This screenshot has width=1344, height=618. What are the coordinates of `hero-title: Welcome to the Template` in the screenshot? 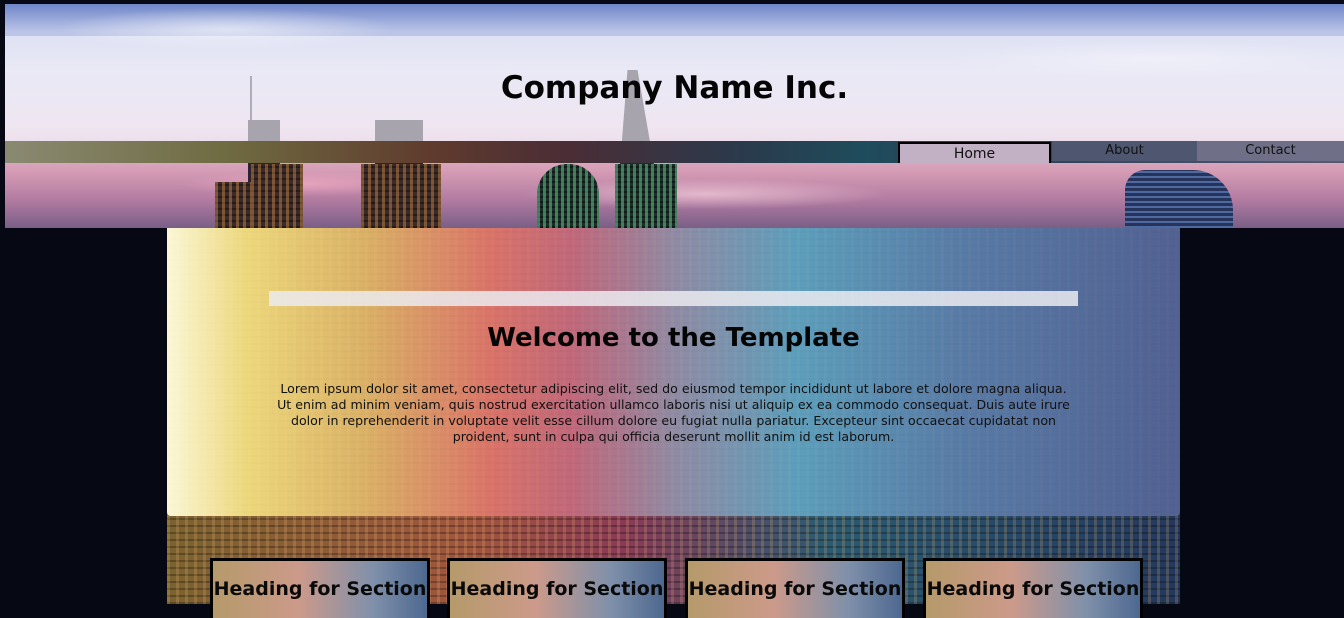 It's located at (673, 338).